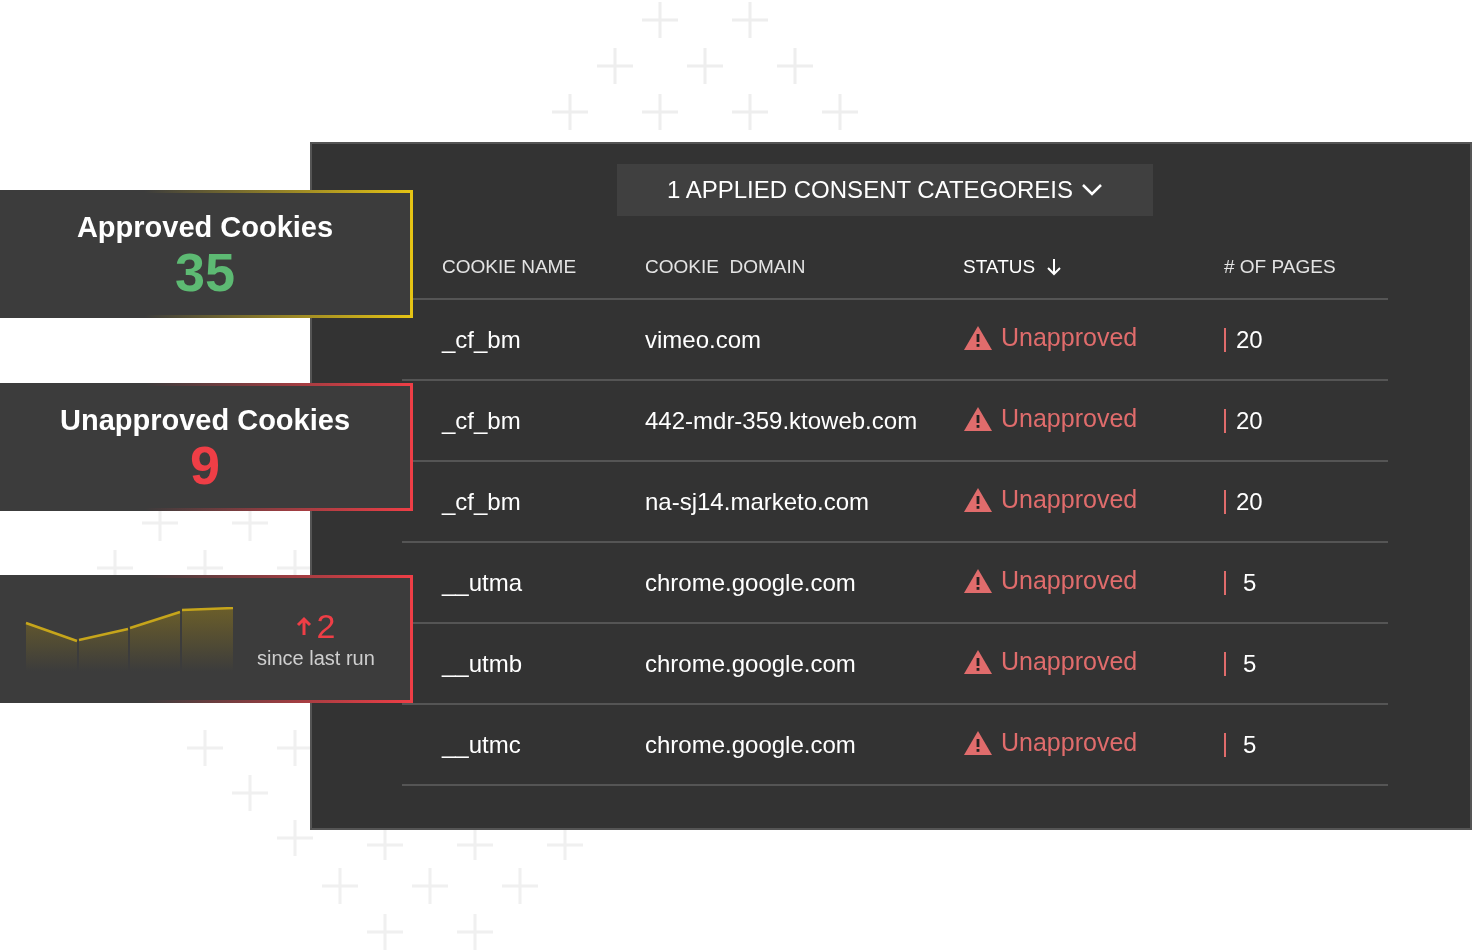 This screenshot has height=952, width=1472. What do you see at coordinates (999, 267) in the screenshot?
I see `column-header: STATUS` at bounding box center [999, 267].